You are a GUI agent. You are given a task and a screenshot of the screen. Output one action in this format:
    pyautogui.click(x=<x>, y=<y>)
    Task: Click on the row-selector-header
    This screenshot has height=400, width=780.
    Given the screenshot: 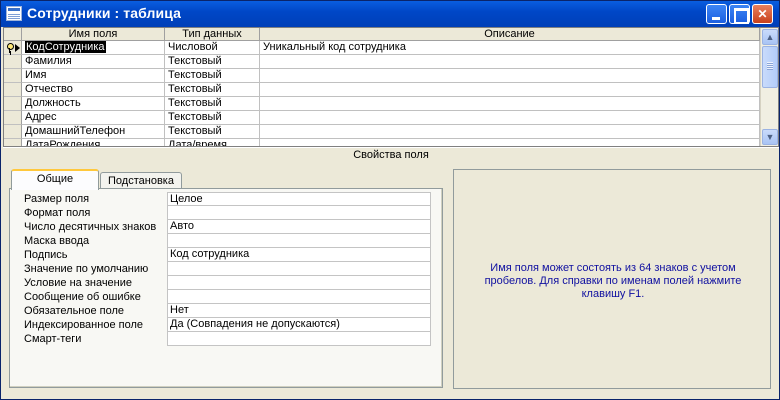 What is the action you would take?
    pyautogui.click(x=13, y=34)
    